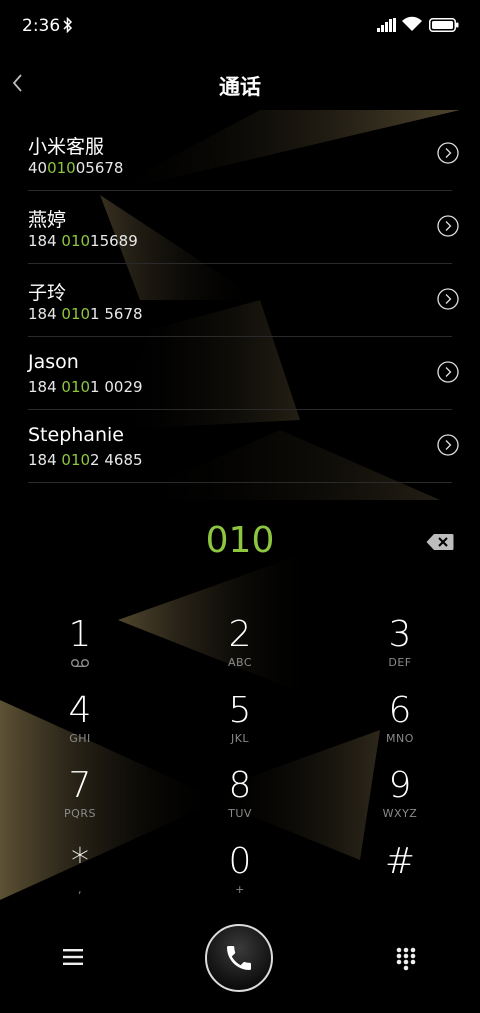  What do you see at coordinates (400, 738) in the screenshot?
I see `key-letters: MNO` at bounding box center [400, 738].